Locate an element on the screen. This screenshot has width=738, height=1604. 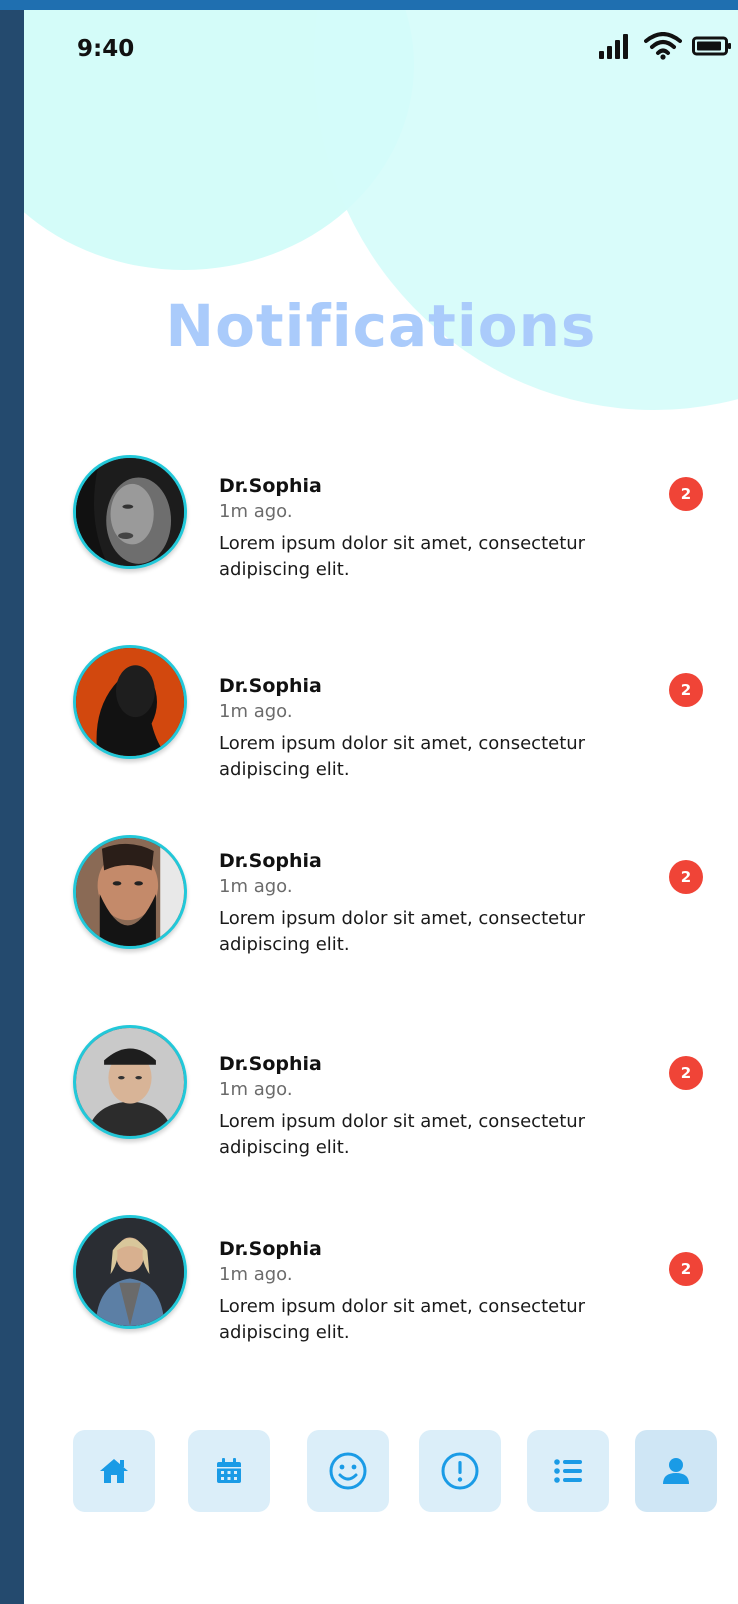
home-icon is located at coordinates (114, 1471).